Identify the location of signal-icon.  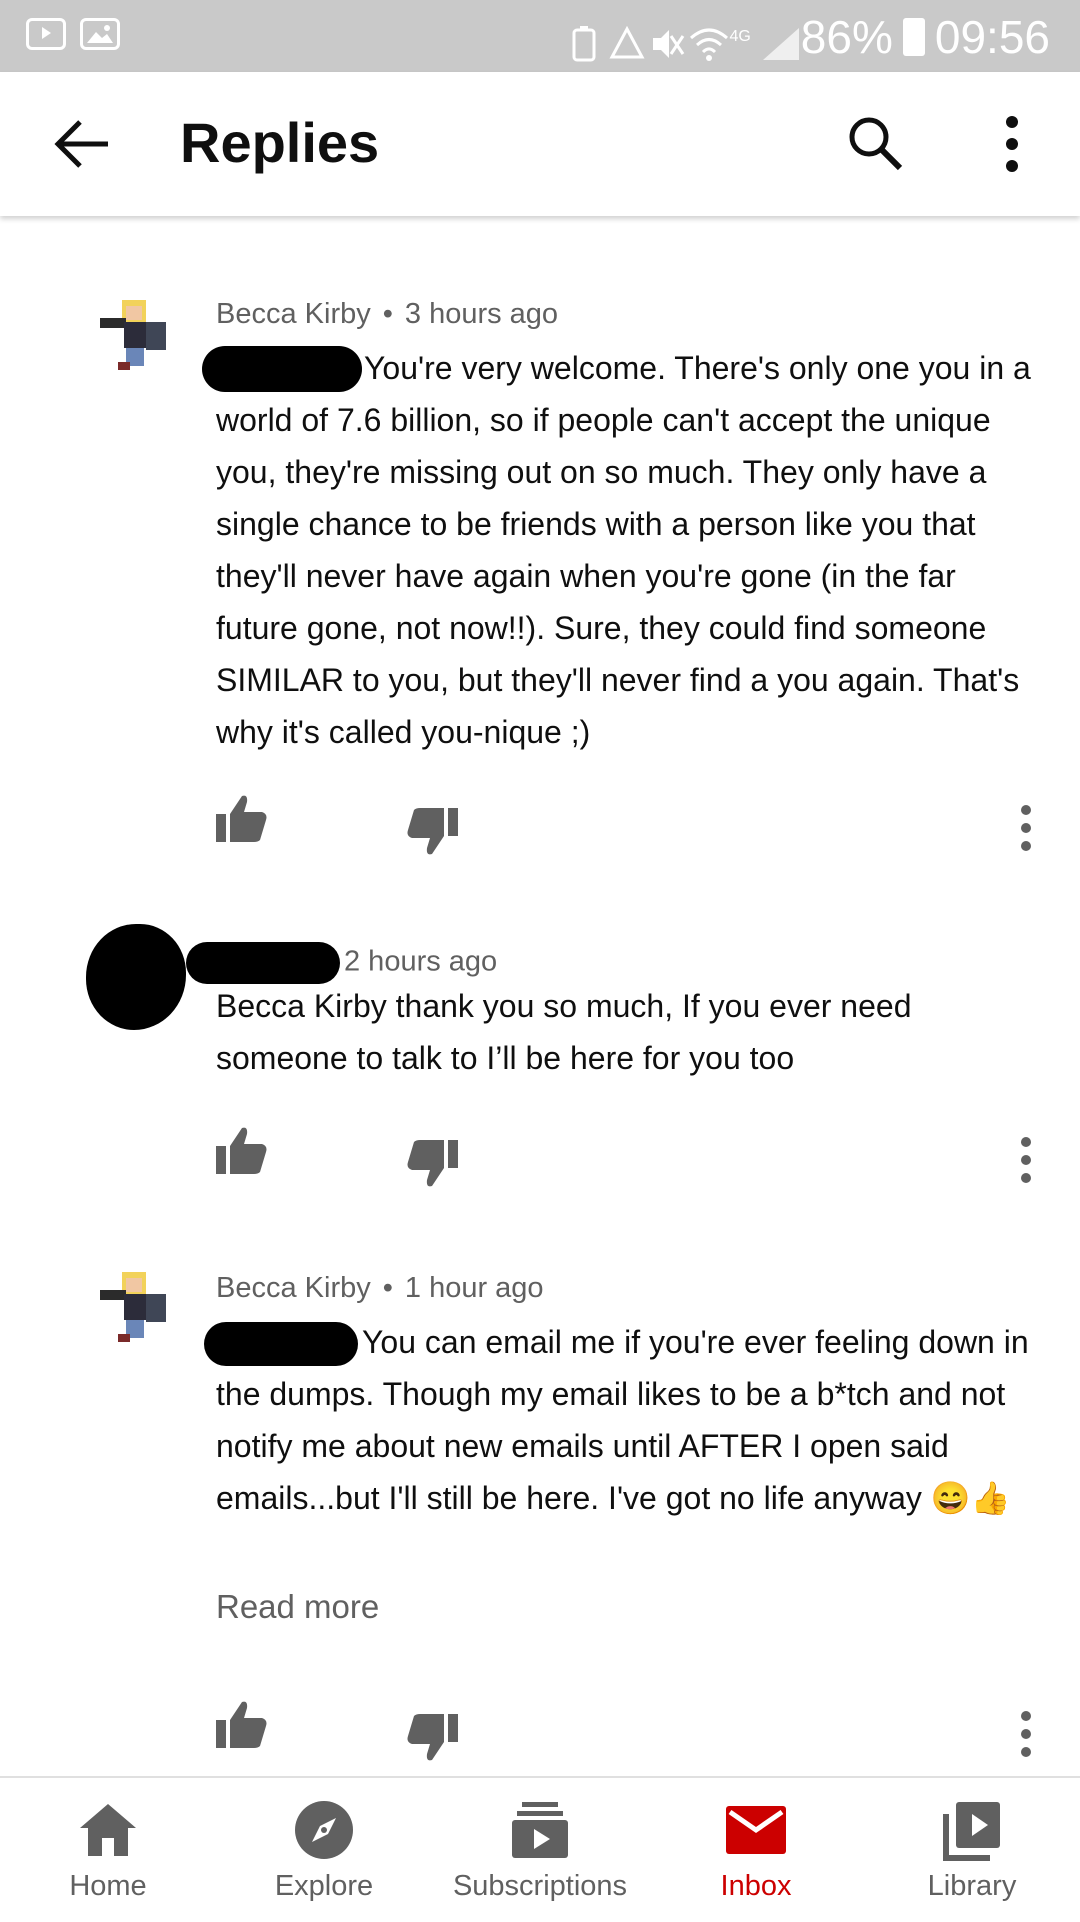
(780, 39).